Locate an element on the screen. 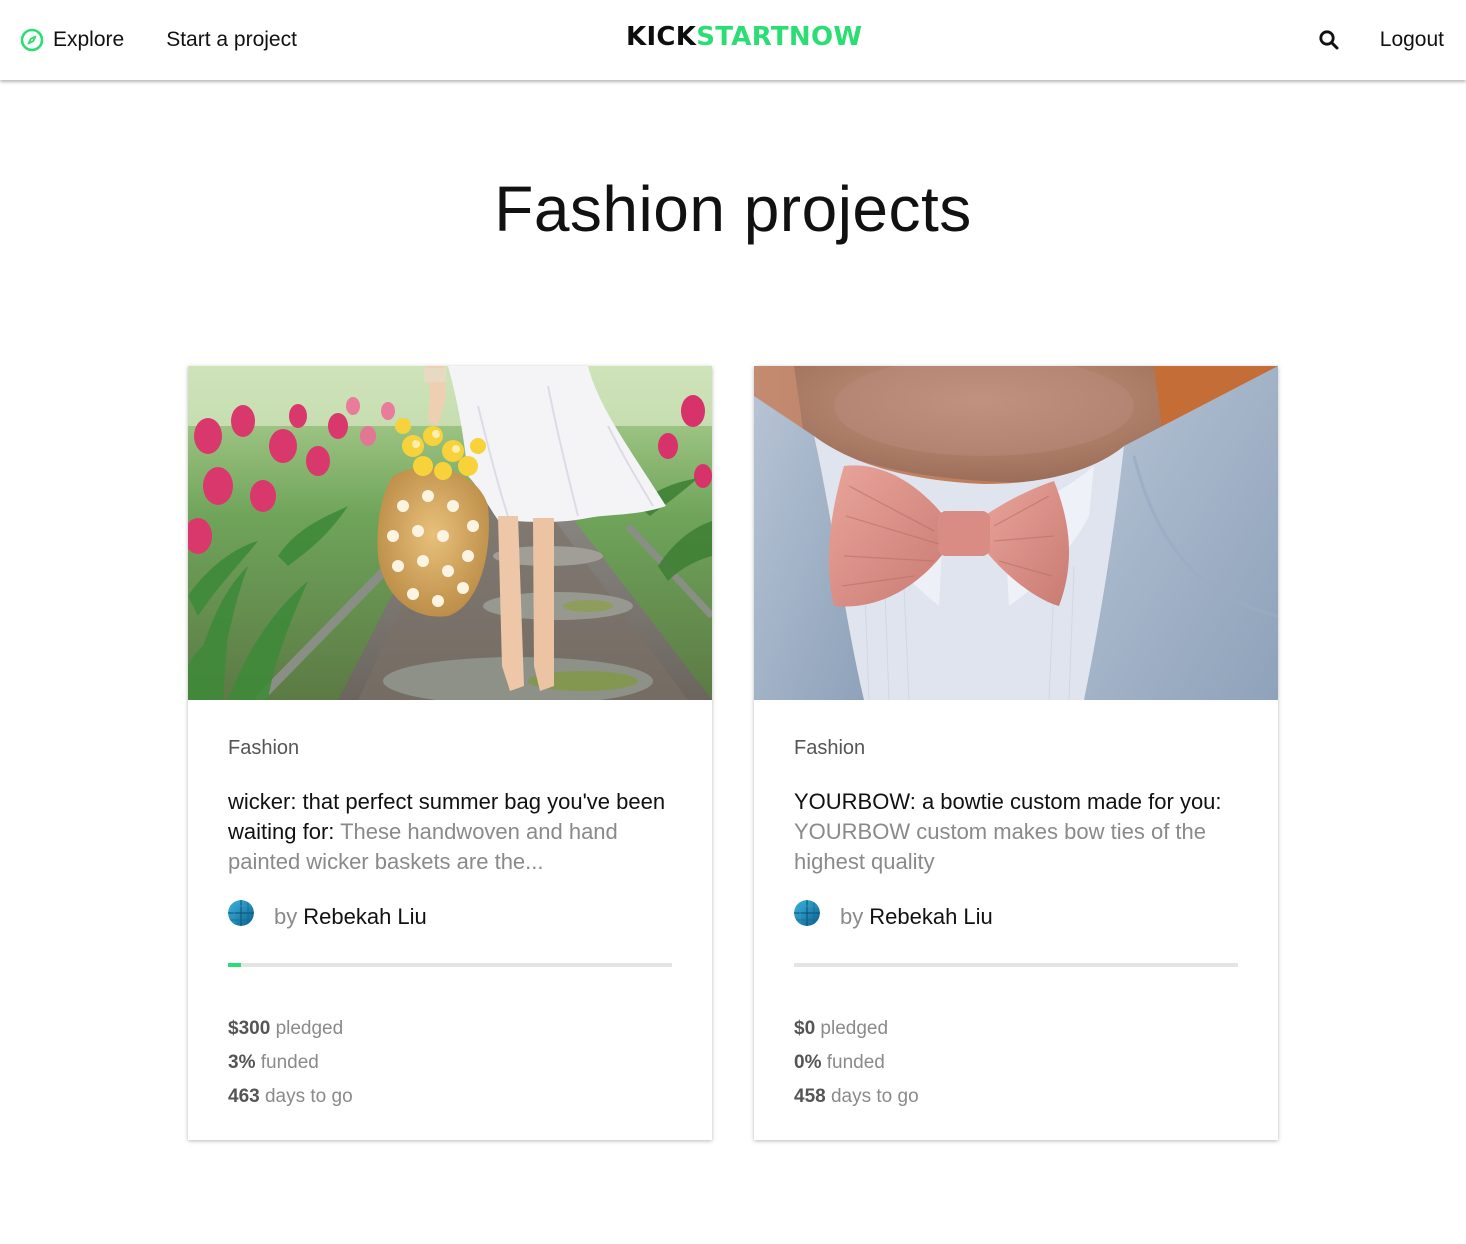 Image resolution: width=1466 pixels, height=1244 pixels. days-remaining: 458 is located at coordinates (810, 1096).